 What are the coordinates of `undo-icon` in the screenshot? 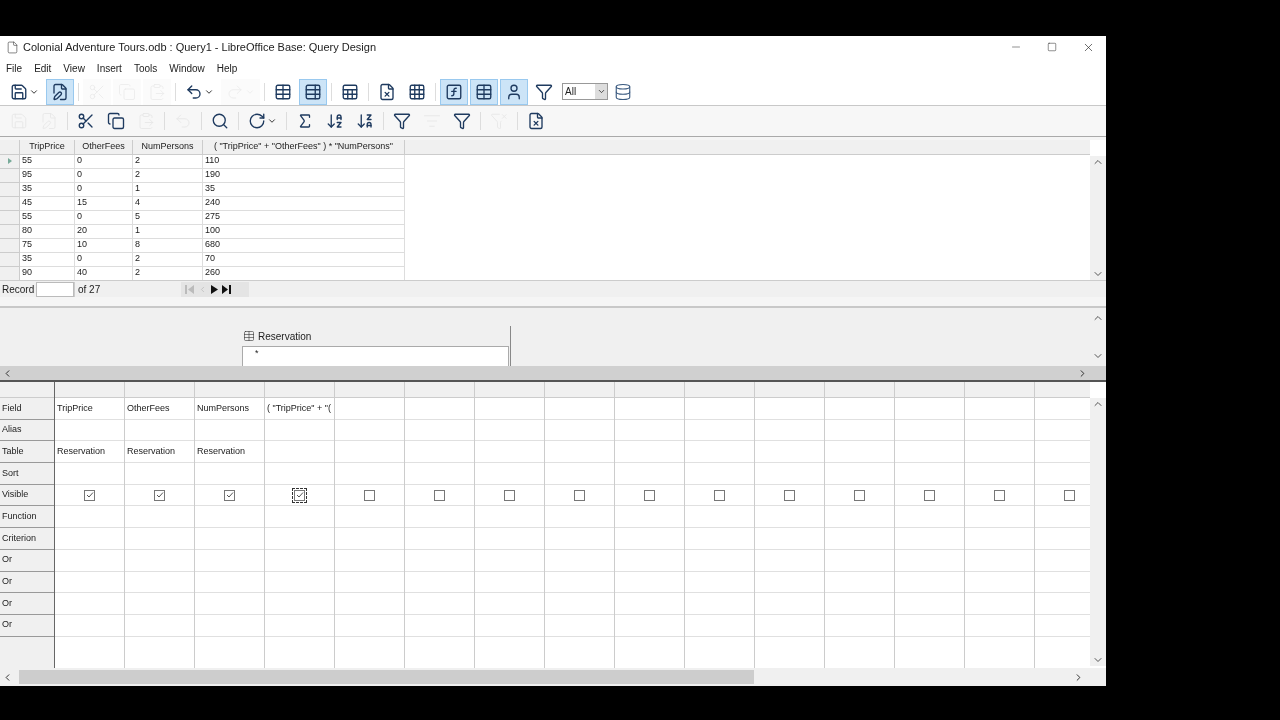 It's located at (194, 91).